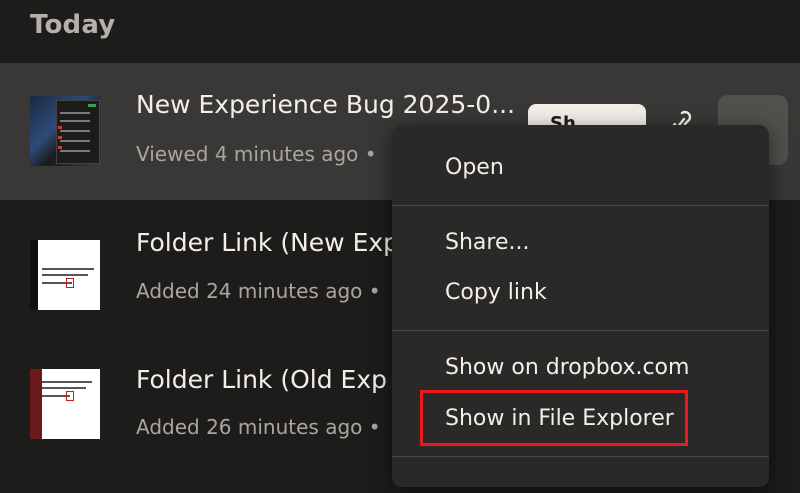 The height and width of the screenshot is (493, 800). Describe the element at coordinates (267, 242) in the screenshot. I see `file-name: Folder Link (New Exp` at that location.